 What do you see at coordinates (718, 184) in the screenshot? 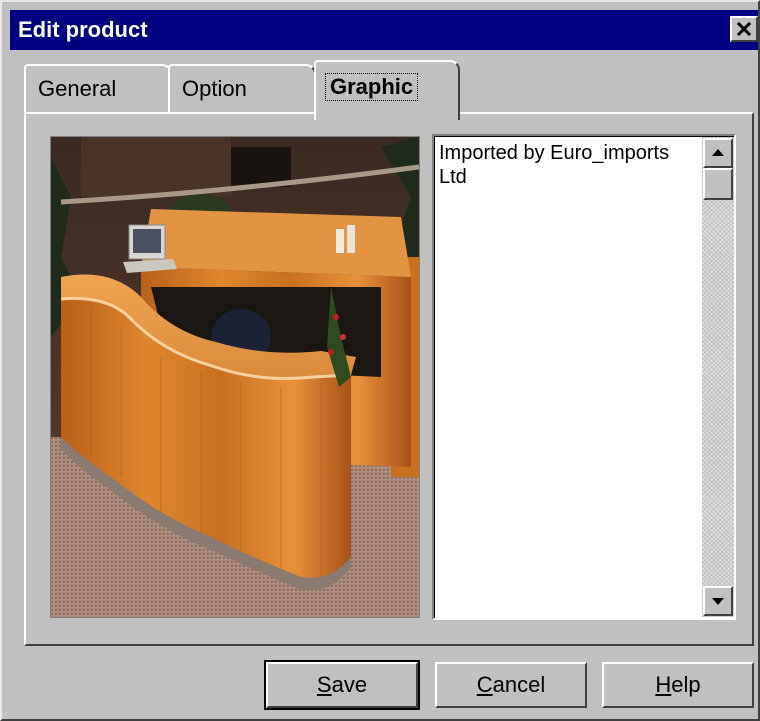
I see `scroll-thumb` at bounding box center [718, 184].